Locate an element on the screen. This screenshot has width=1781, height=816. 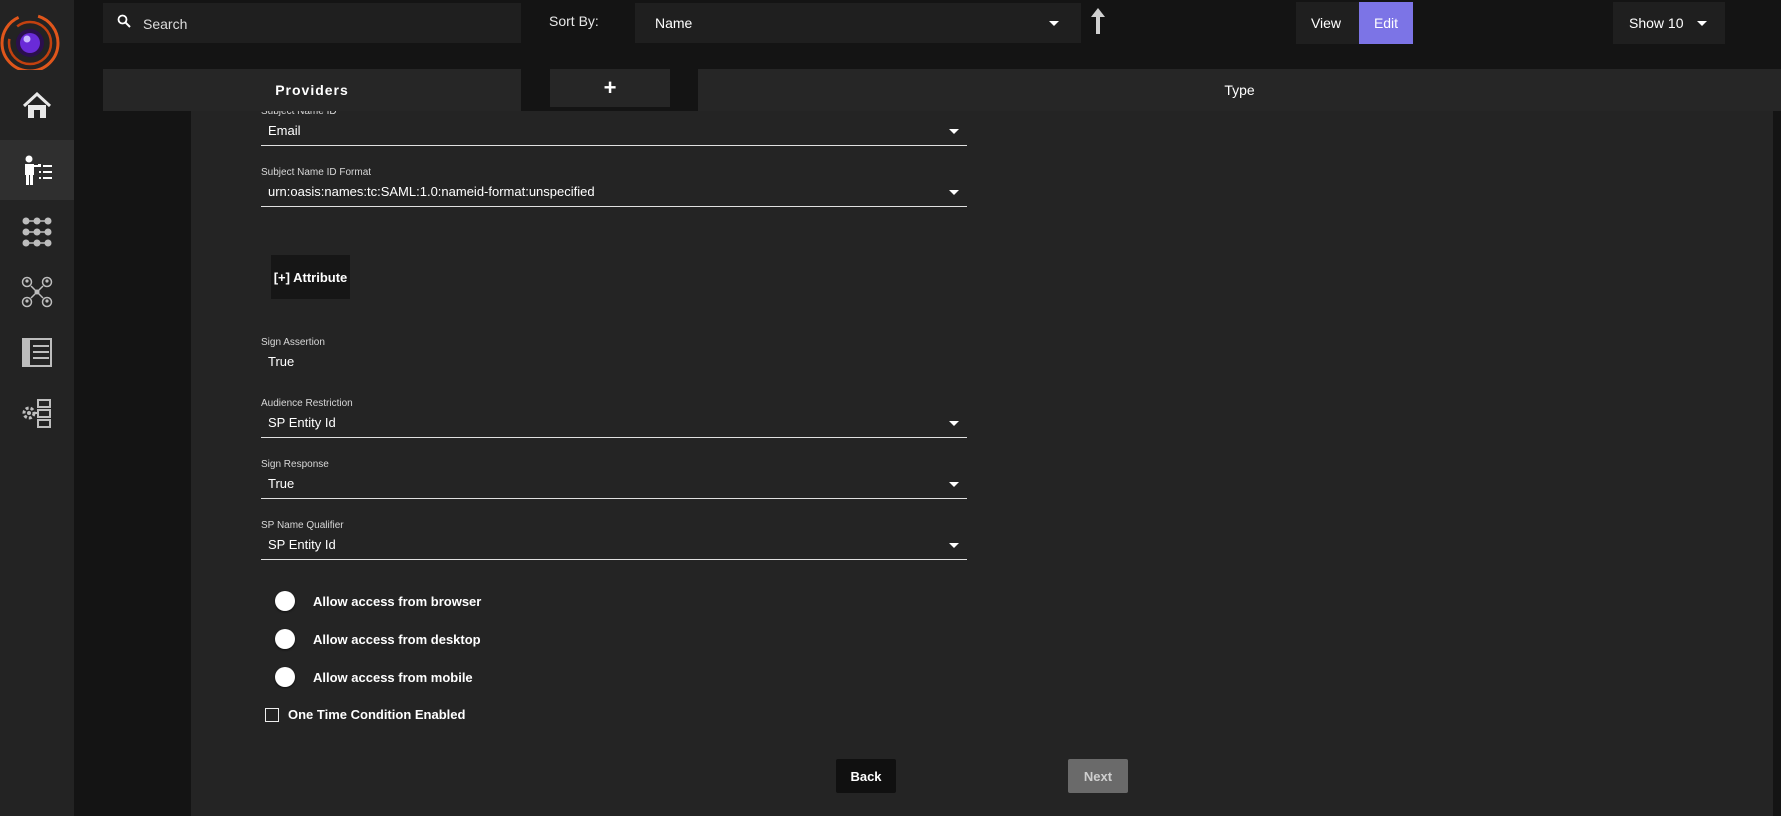
sign-assertion-field: Sign Assertion True is located at coordinates (614, 356).